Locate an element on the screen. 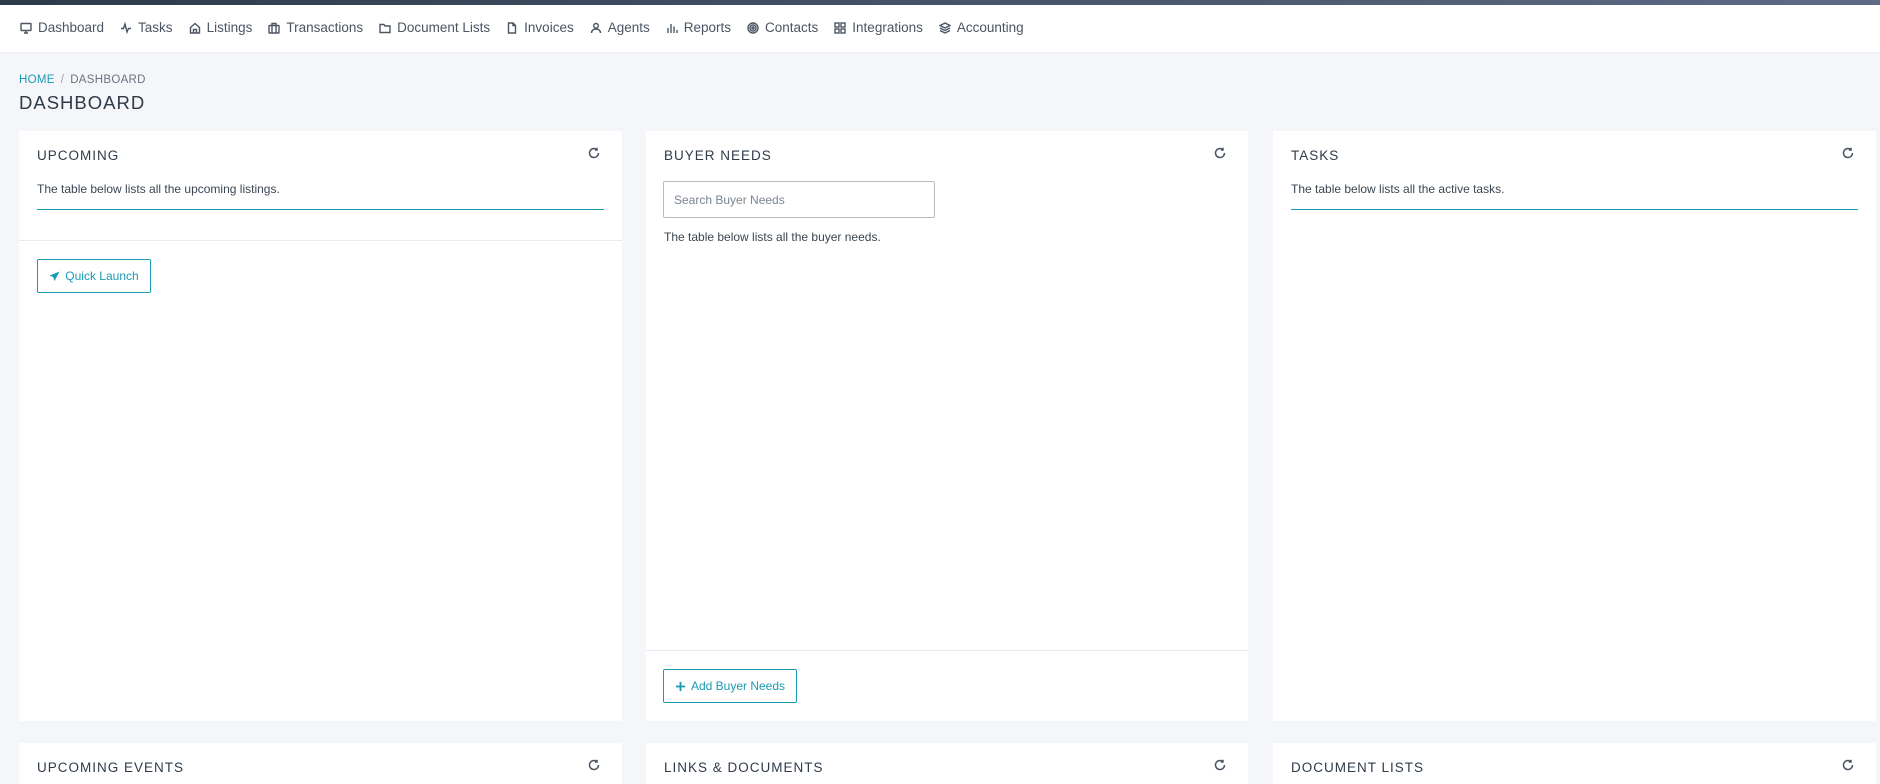 The width and height of the screenshot is (1880, 784). links-documents-card: LINKS & DOCUMENTS is located at coordinates (947, 763).